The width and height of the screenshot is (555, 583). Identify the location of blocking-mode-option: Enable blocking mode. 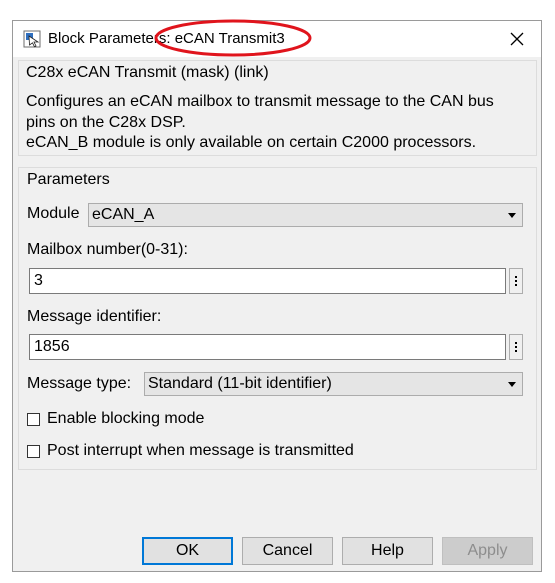
(115, 419).